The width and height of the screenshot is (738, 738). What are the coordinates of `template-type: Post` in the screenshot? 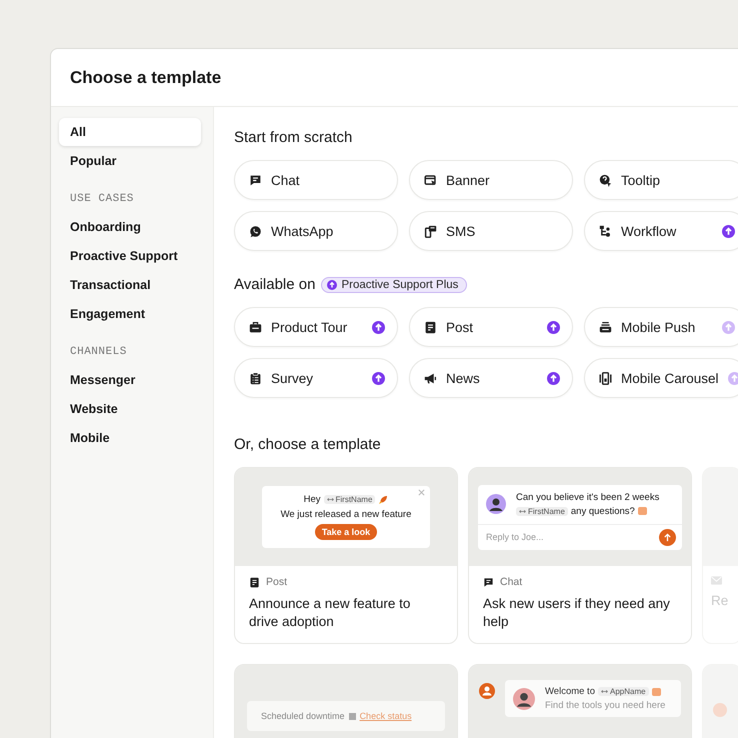 It's located at (277, 582).